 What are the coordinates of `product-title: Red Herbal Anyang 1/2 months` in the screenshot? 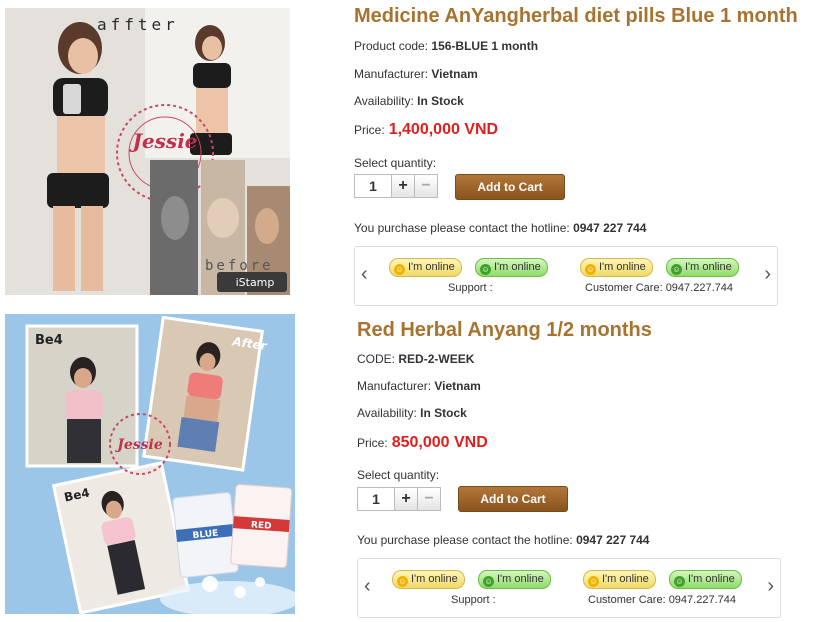 It's located at (504, 330).